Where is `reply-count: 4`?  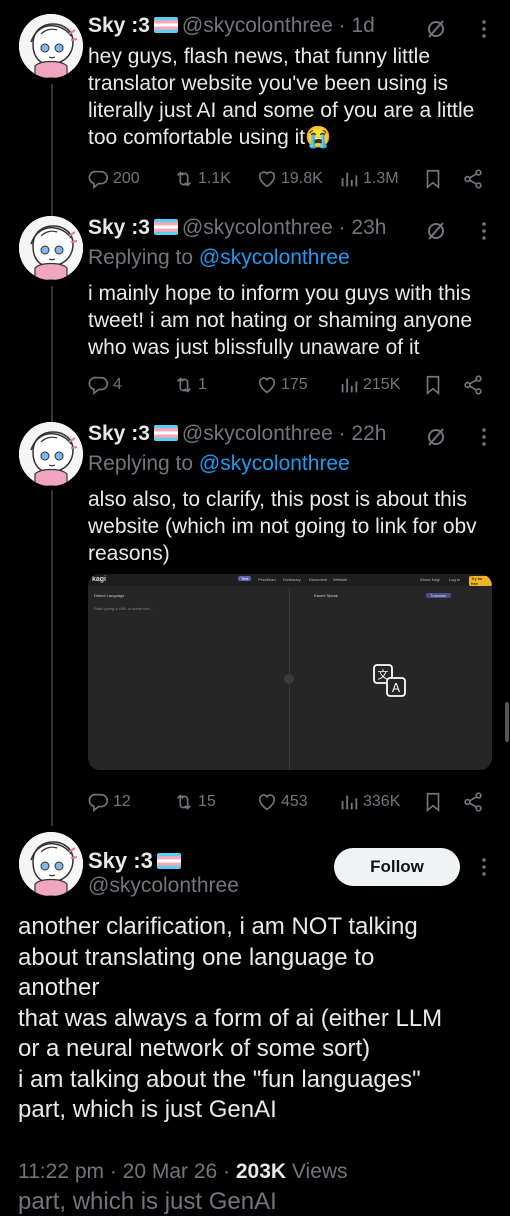
reply-count: 4 is located at coordinates (117, 384).